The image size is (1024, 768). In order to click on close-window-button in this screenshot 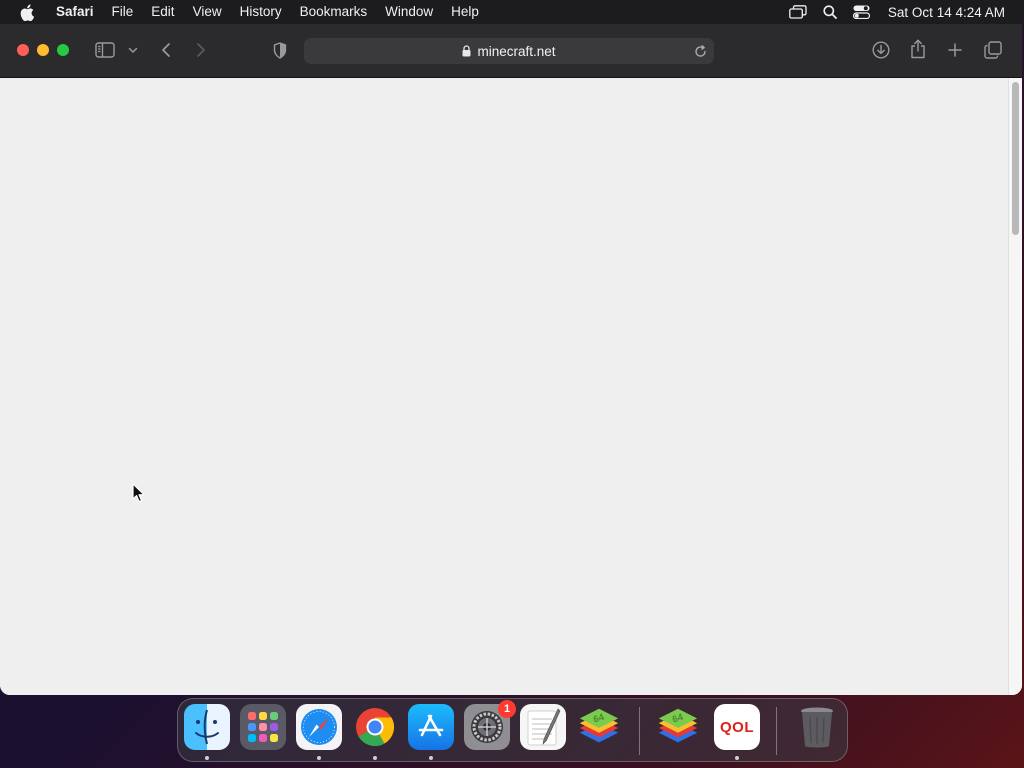, I will do `click(23, 50)`.